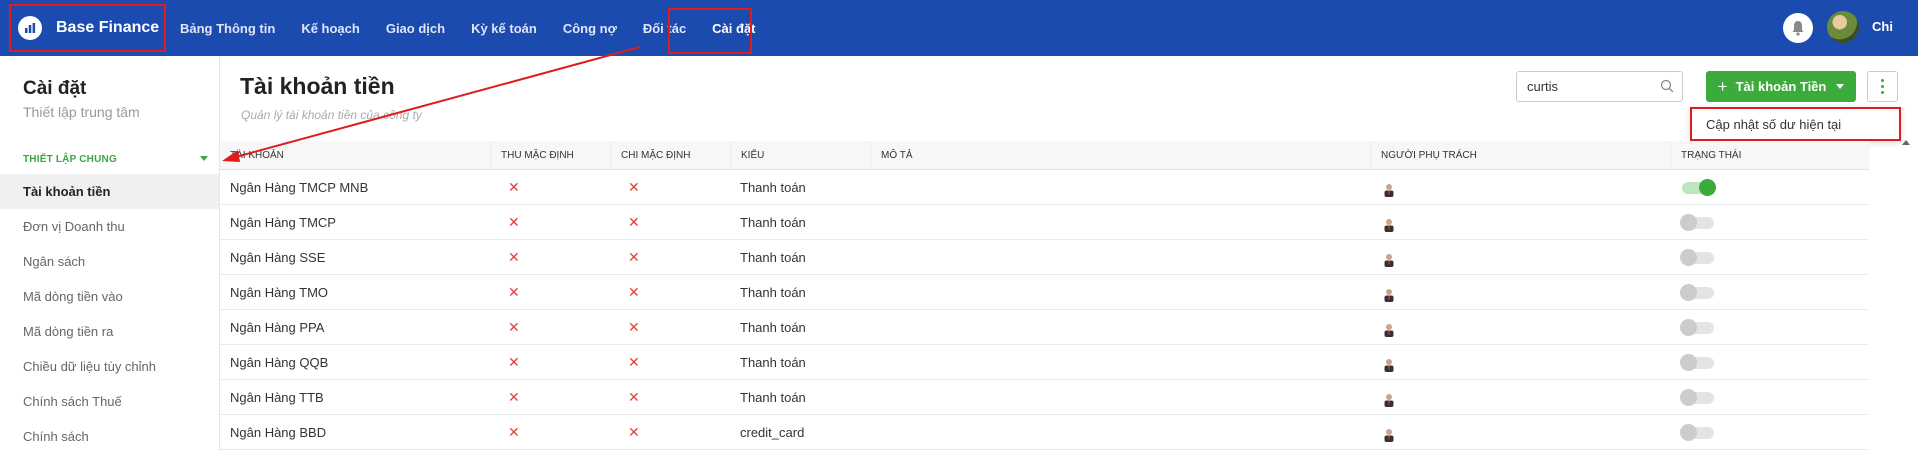 The height and width of the screenshot is (454, 1918). I want to click on add-cash-account-button: + Tài khoản Tiền, so click(1781, 86).